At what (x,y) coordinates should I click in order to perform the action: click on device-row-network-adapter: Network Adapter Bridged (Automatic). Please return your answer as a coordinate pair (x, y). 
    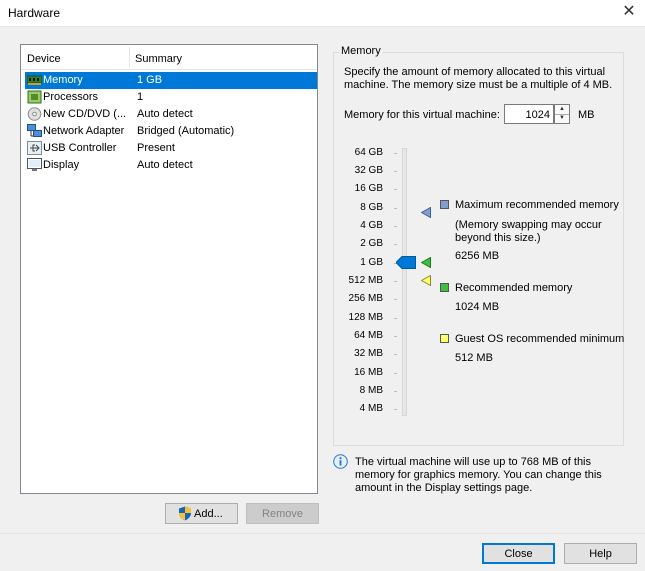
    Looking at the image, I should click on (171, 131).